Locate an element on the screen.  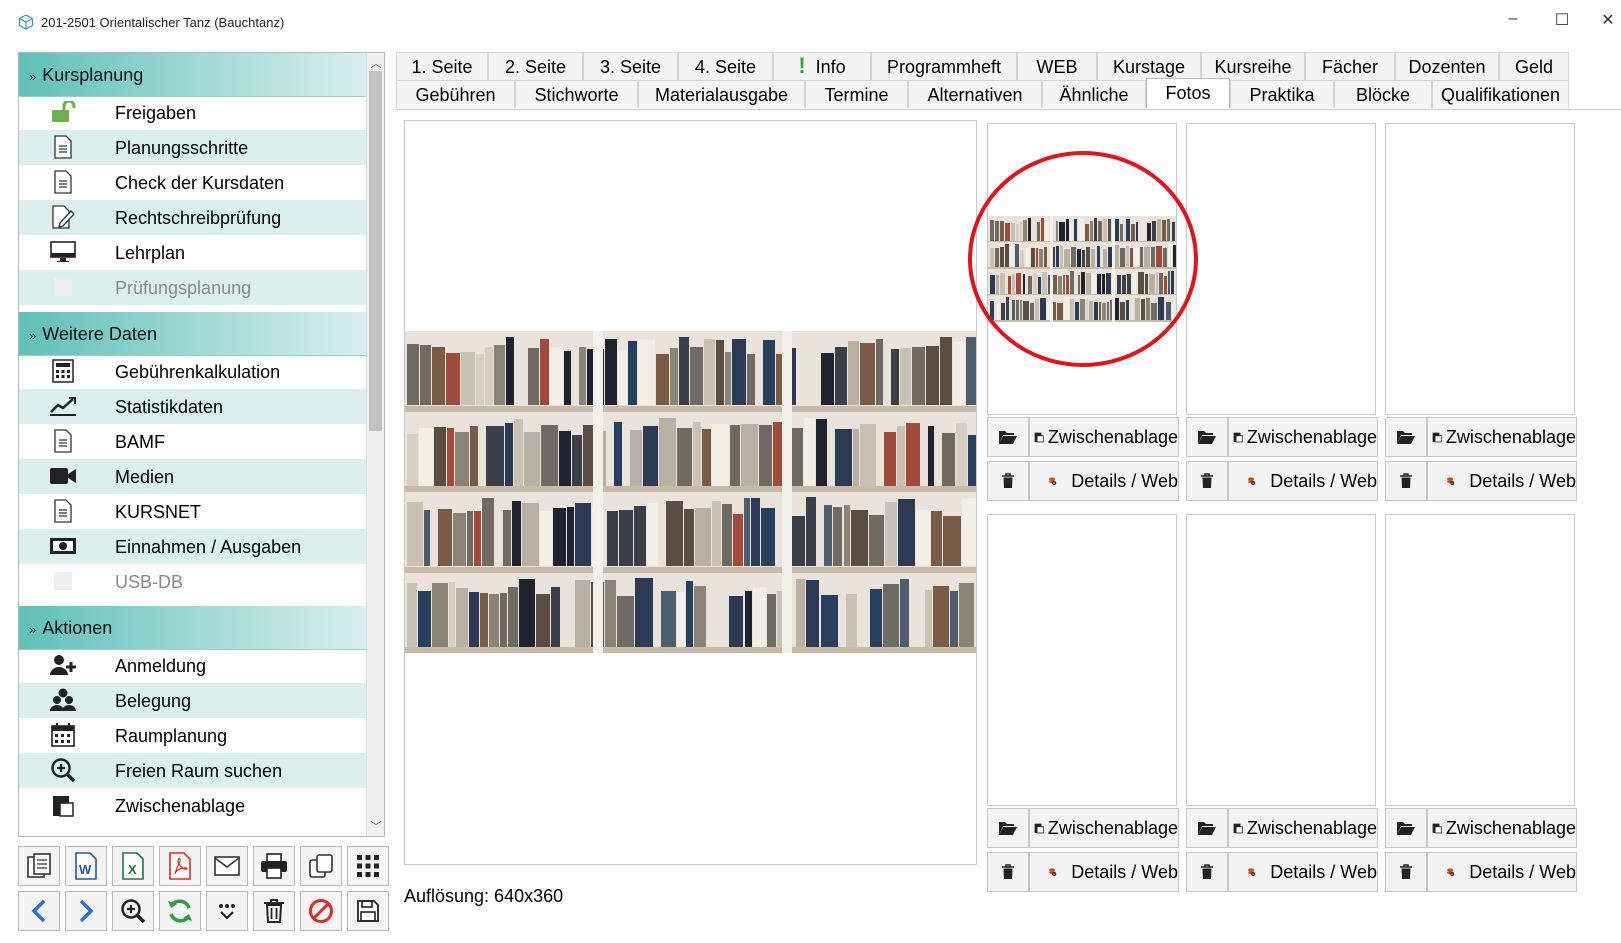
tab-kurstage: Kurstage is located at coordinates (1149, 66).